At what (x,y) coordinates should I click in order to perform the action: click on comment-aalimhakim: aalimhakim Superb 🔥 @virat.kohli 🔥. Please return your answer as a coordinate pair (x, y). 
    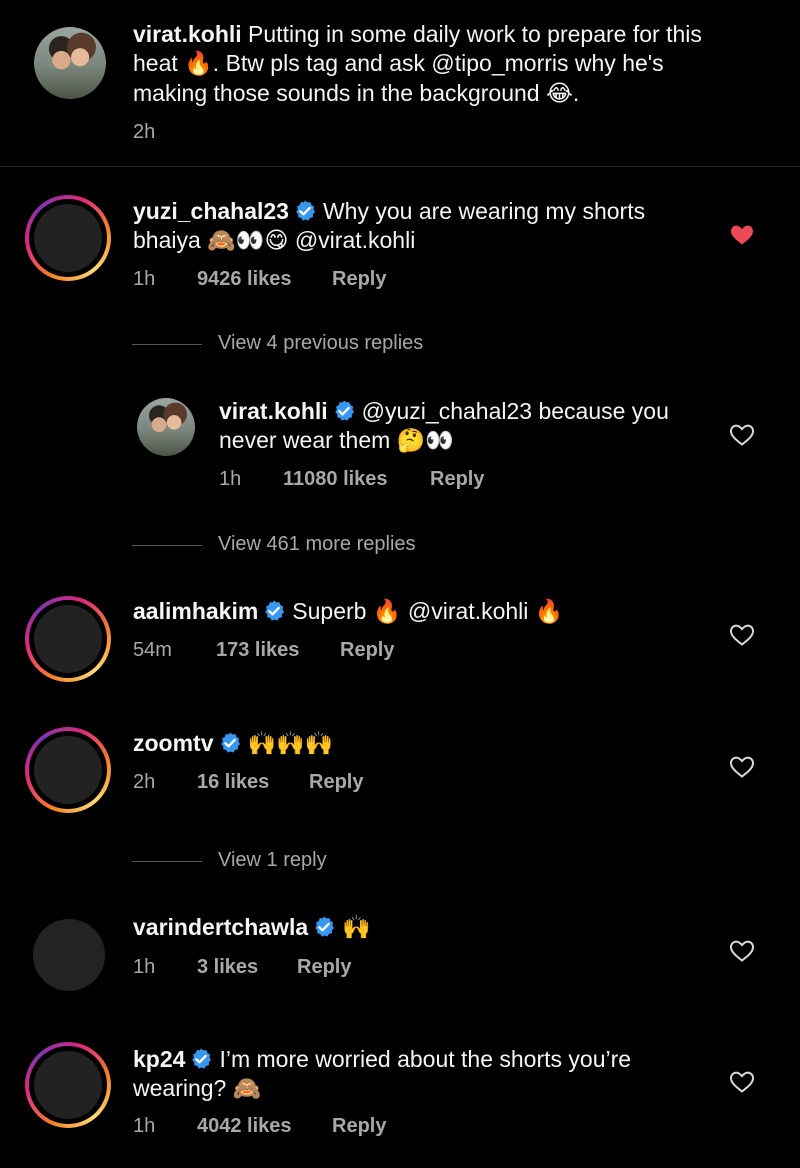
    Looking at the image, I should click on (428, 612).